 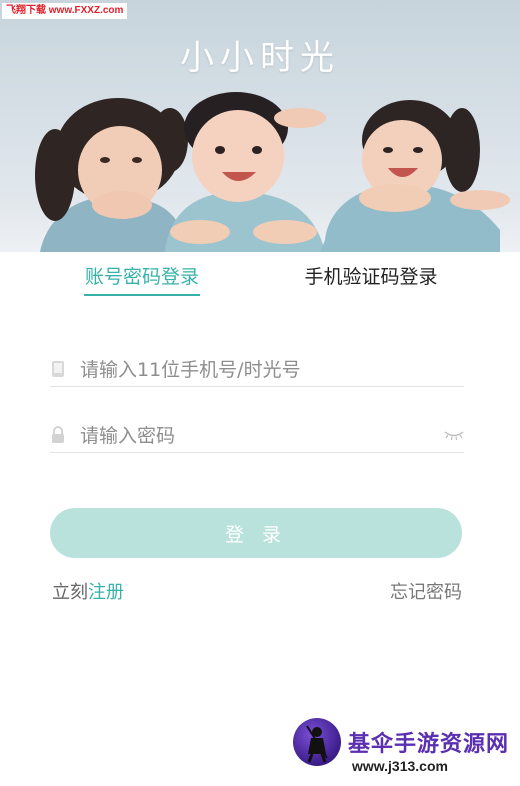 What do you see at coordinates (256, 533) in the screenshot?
I see `login-button: 登 录` at bounding box center [256, 533].